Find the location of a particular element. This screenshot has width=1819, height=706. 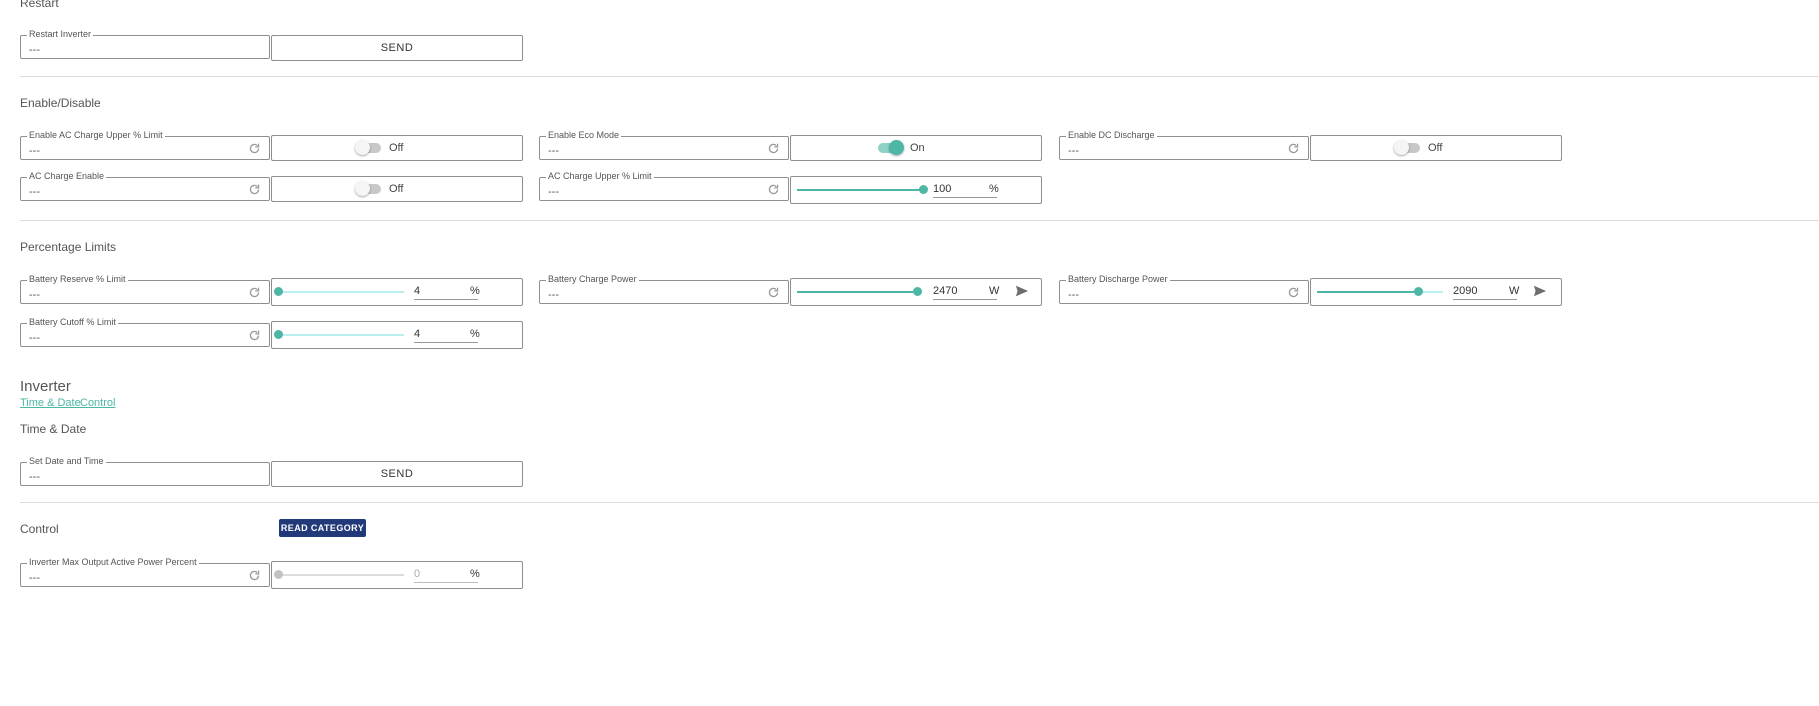

section-title-control: Control is located at coordinates (39, 529).